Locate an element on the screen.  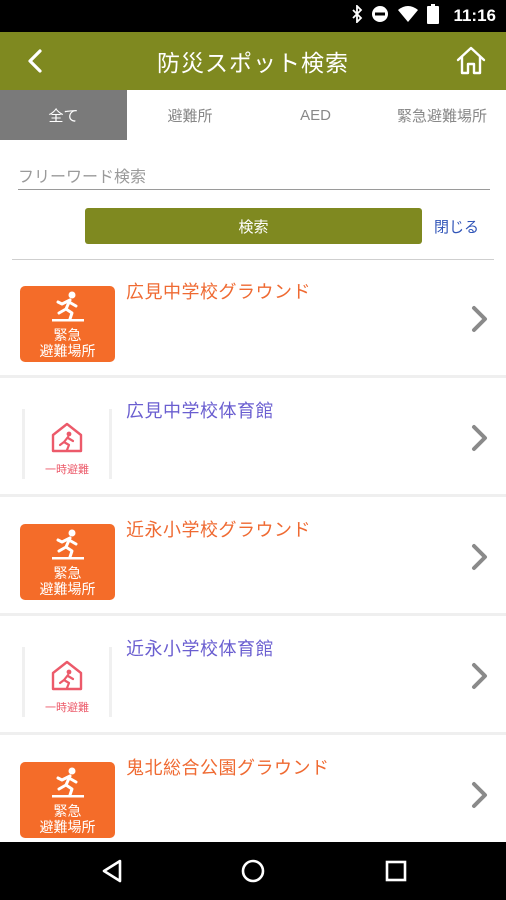
search-input: フリーワード検索 is located at coordinates (254, 175).